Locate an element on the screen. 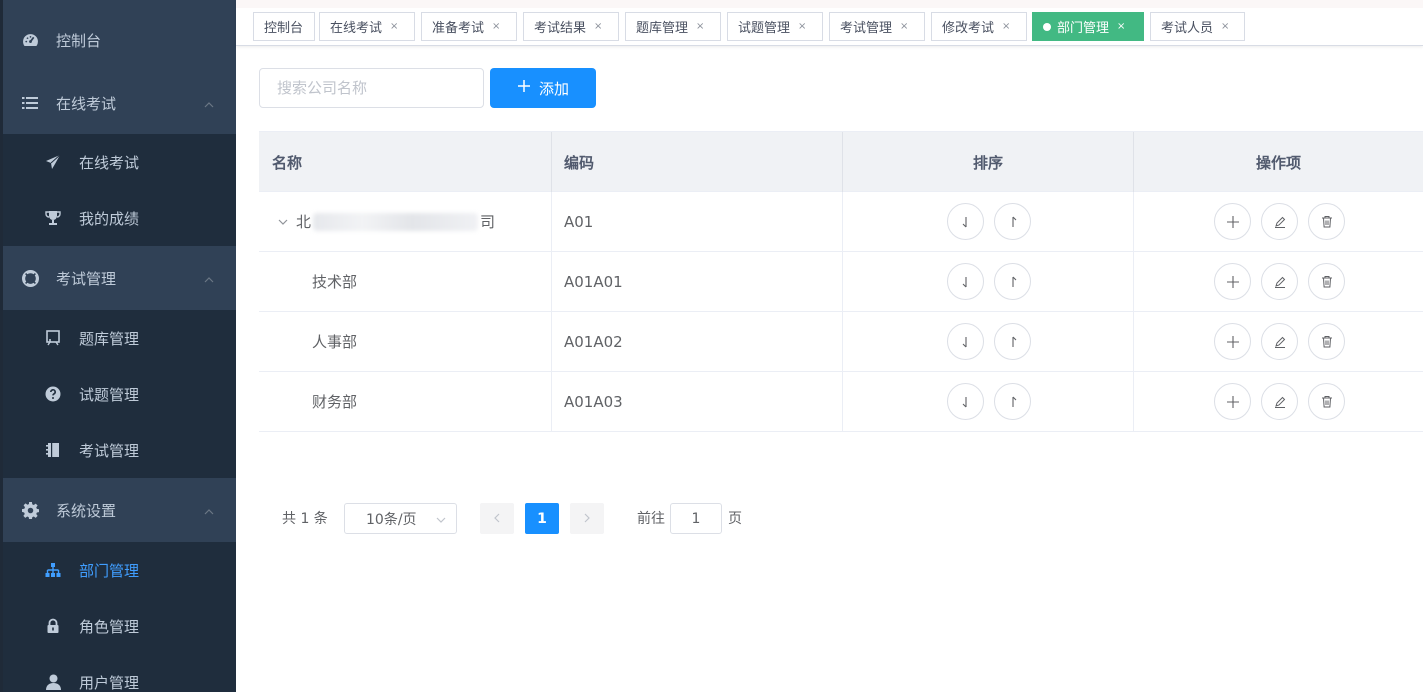 The height and width of the screenshot is (692, 1423). tab-online-exam: 在线考试 × is located at coordinates (367, 26).